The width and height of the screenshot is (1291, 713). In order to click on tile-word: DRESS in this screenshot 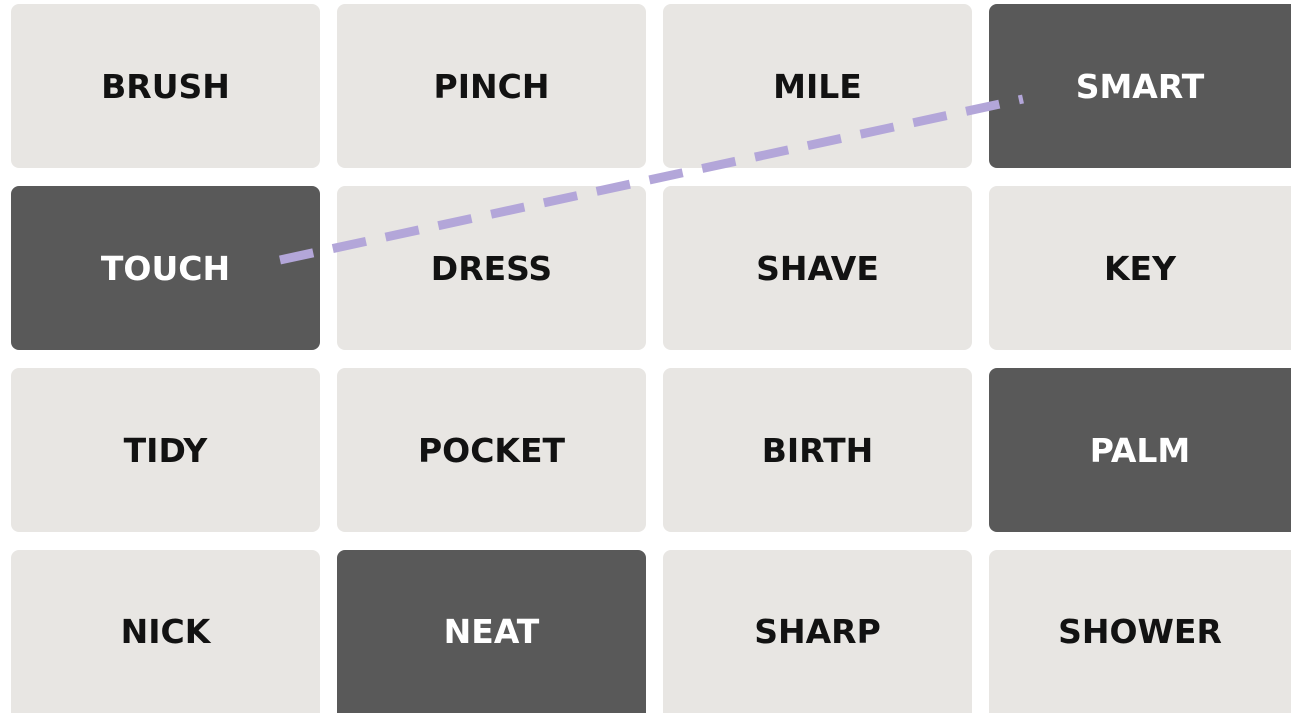, I will do `click(491, 268)`.